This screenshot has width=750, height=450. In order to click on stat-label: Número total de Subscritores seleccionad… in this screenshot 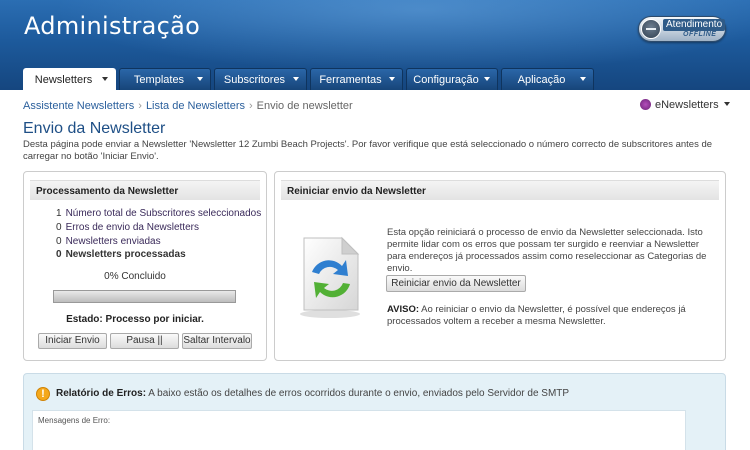, I will do `click(163, 213)`.